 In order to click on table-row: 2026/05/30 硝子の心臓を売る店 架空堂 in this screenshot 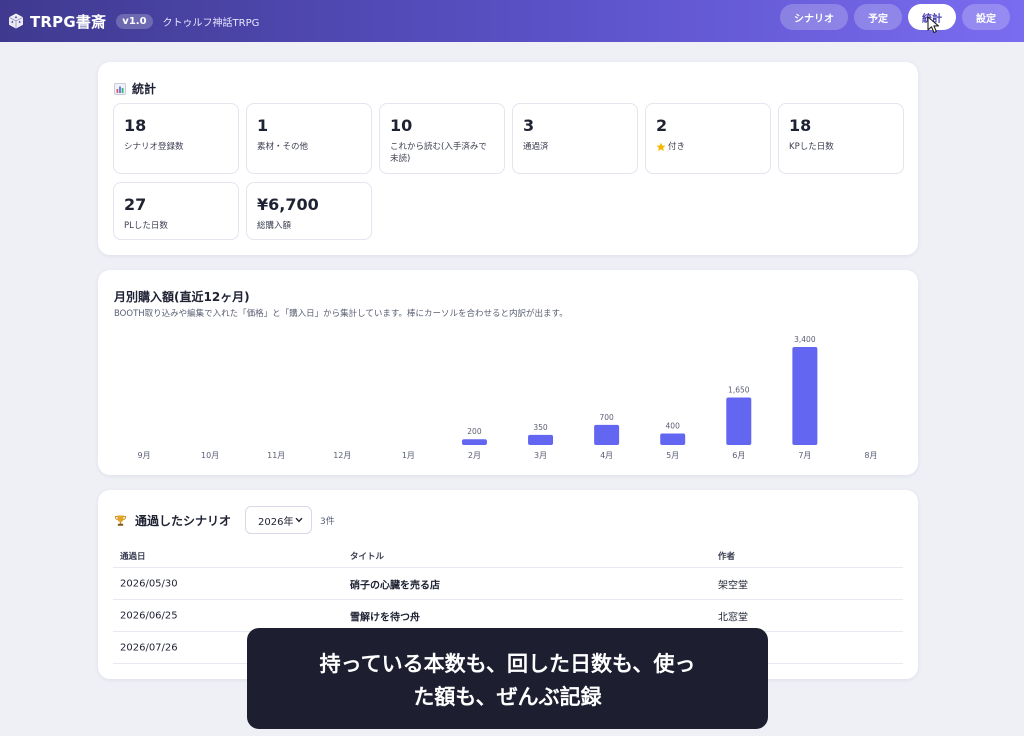, I will do `click(508, 584)`.